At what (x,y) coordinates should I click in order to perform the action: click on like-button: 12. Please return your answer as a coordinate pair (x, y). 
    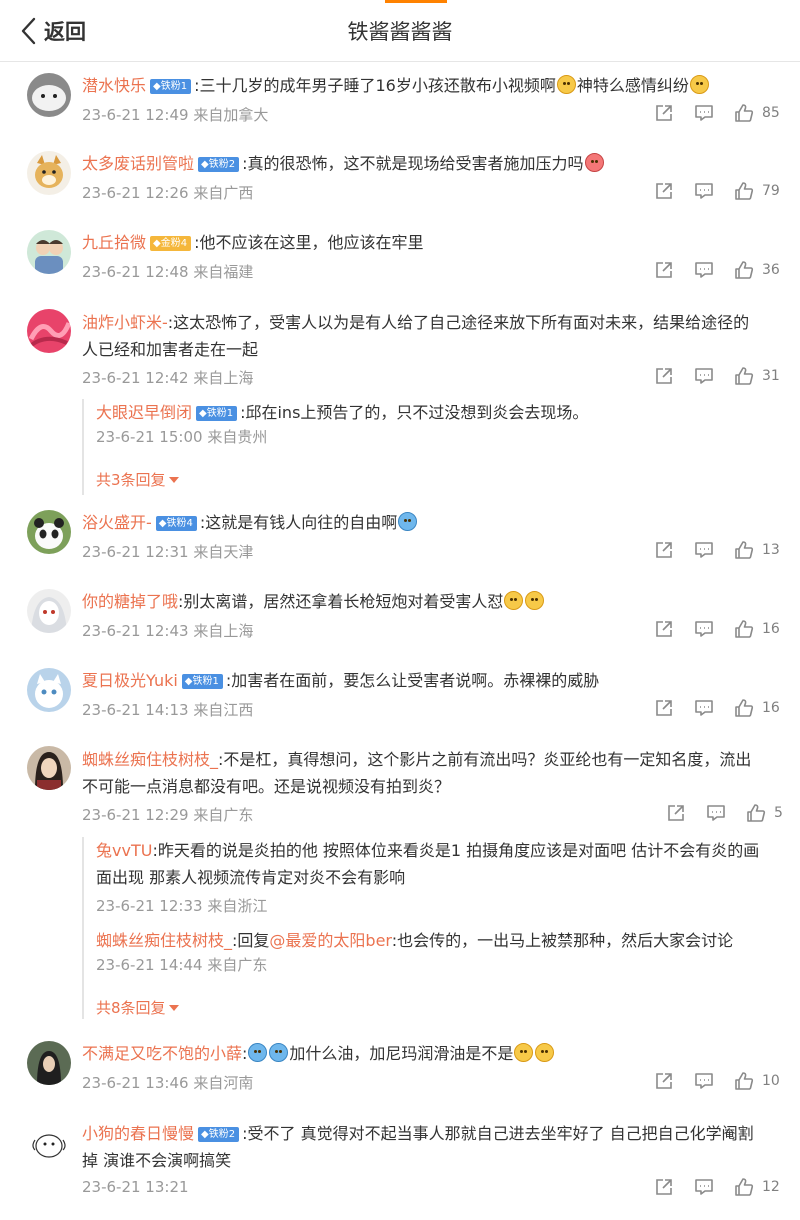
    Looking at the image, I should click on (758, 1187).